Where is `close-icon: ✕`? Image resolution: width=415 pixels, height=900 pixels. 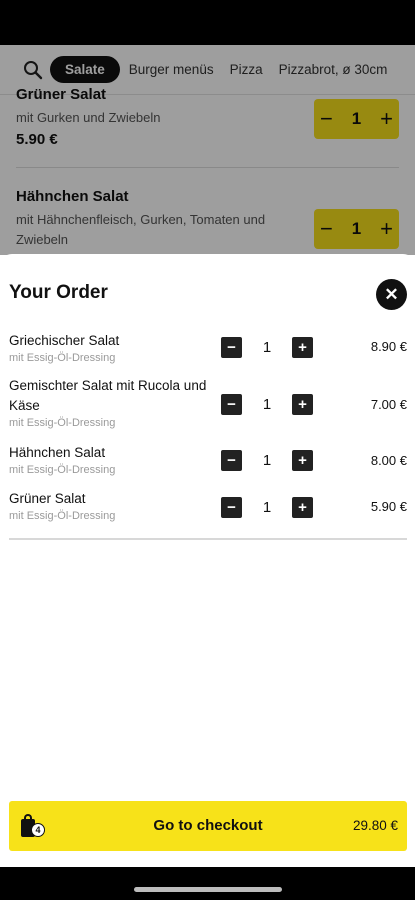
close-icon: ✕ is located at coordinates (391, 294).